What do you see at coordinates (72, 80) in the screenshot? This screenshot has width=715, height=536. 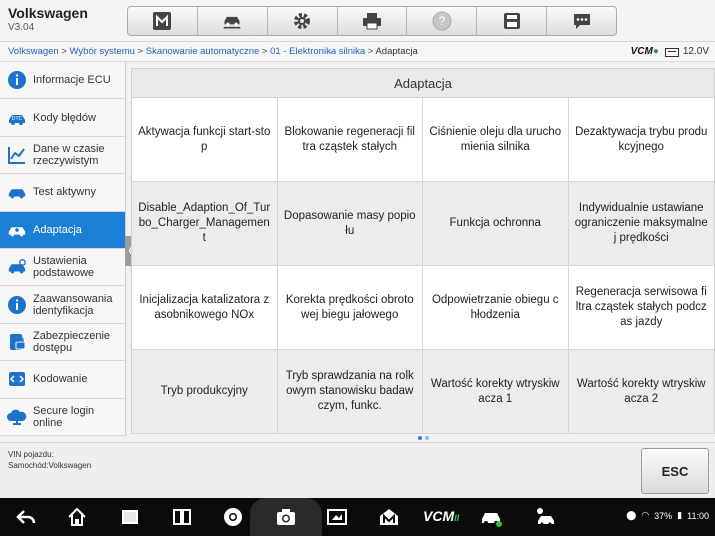 I see `sidebar-item-label: Informacje ECU` at bounding box center [72, 80].